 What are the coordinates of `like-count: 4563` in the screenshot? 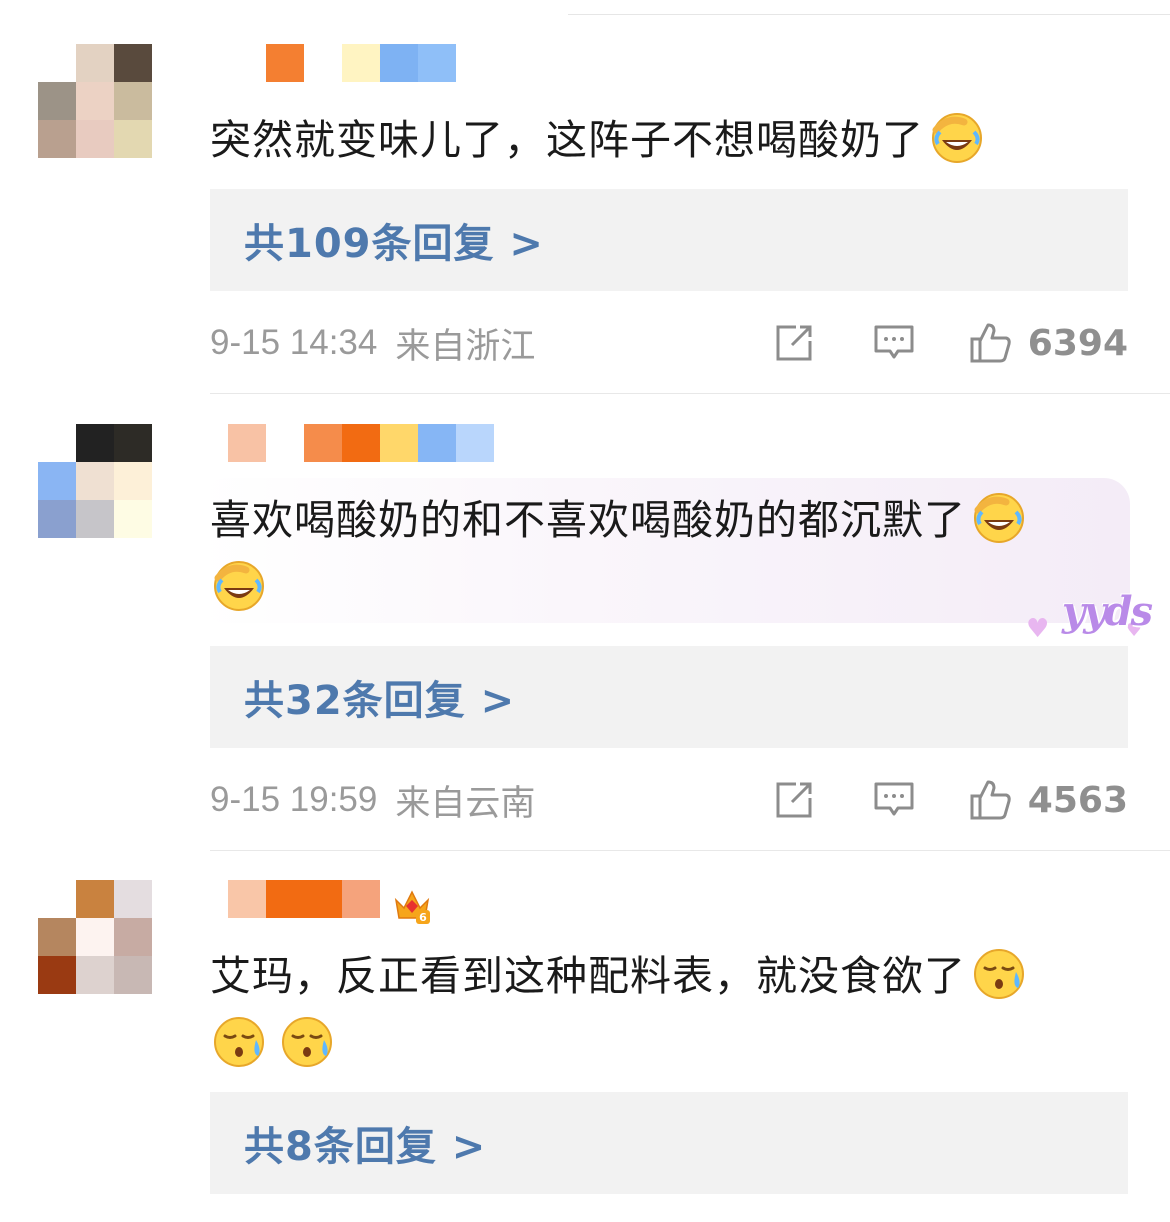 It's located at (1077, 800).